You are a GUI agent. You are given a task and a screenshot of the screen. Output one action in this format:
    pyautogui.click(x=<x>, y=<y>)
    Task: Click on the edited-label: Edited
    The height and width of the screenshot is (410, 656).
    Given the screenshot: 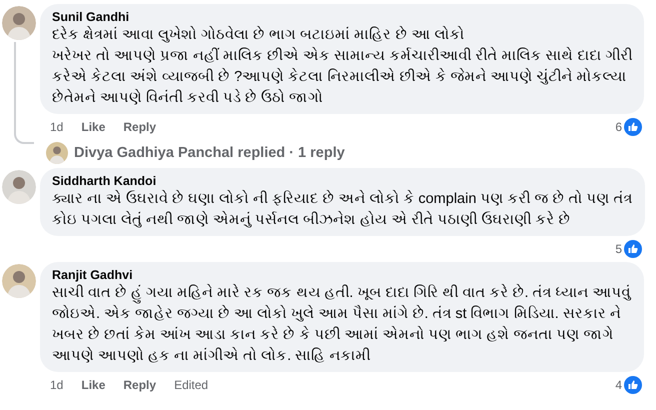 What is the action you would take?
    pyautogui.click(x=191, y=385)
    